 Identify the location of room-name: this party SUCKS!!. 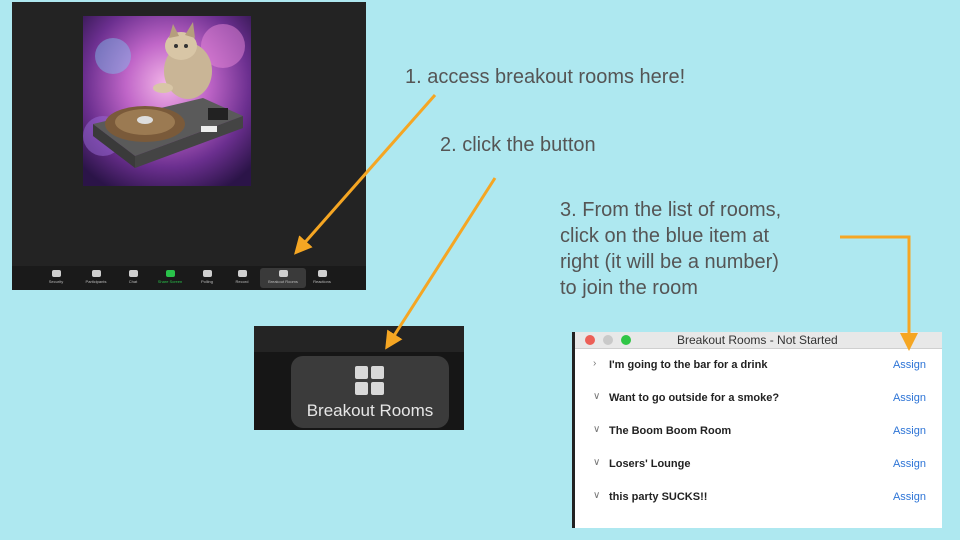
(658, 497).